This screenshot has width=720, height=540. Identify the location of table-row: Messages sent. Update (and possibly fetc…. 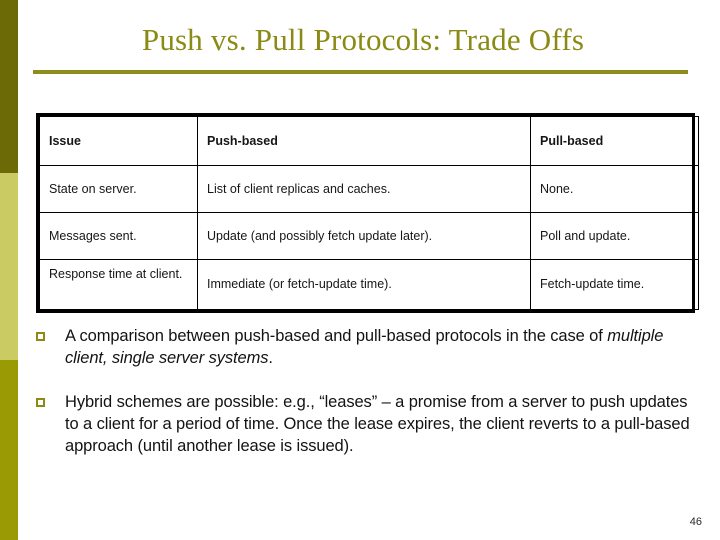
(369, 236).